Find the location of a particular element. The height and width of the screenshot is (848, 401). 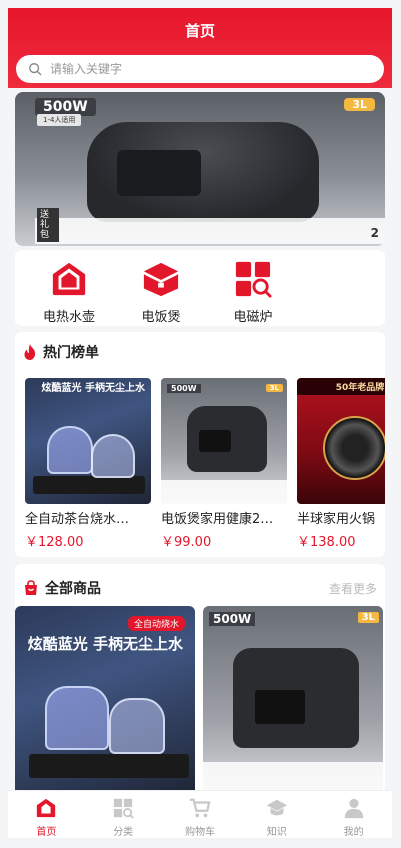

goods-card: 全自动烧水 炫酷蓝光 手柄无尘上水 is located at coordinates (105, 701).